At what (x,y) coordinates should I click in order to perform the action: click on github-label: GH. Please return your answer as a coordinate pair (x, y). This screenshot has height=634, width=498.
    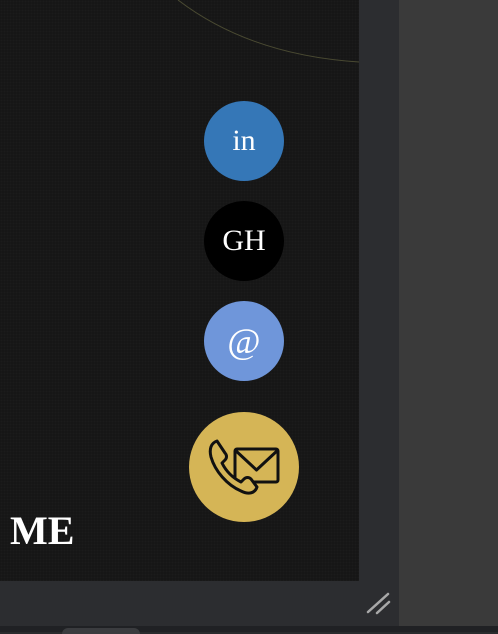
    Looking at the image, I should click on (244, 240).